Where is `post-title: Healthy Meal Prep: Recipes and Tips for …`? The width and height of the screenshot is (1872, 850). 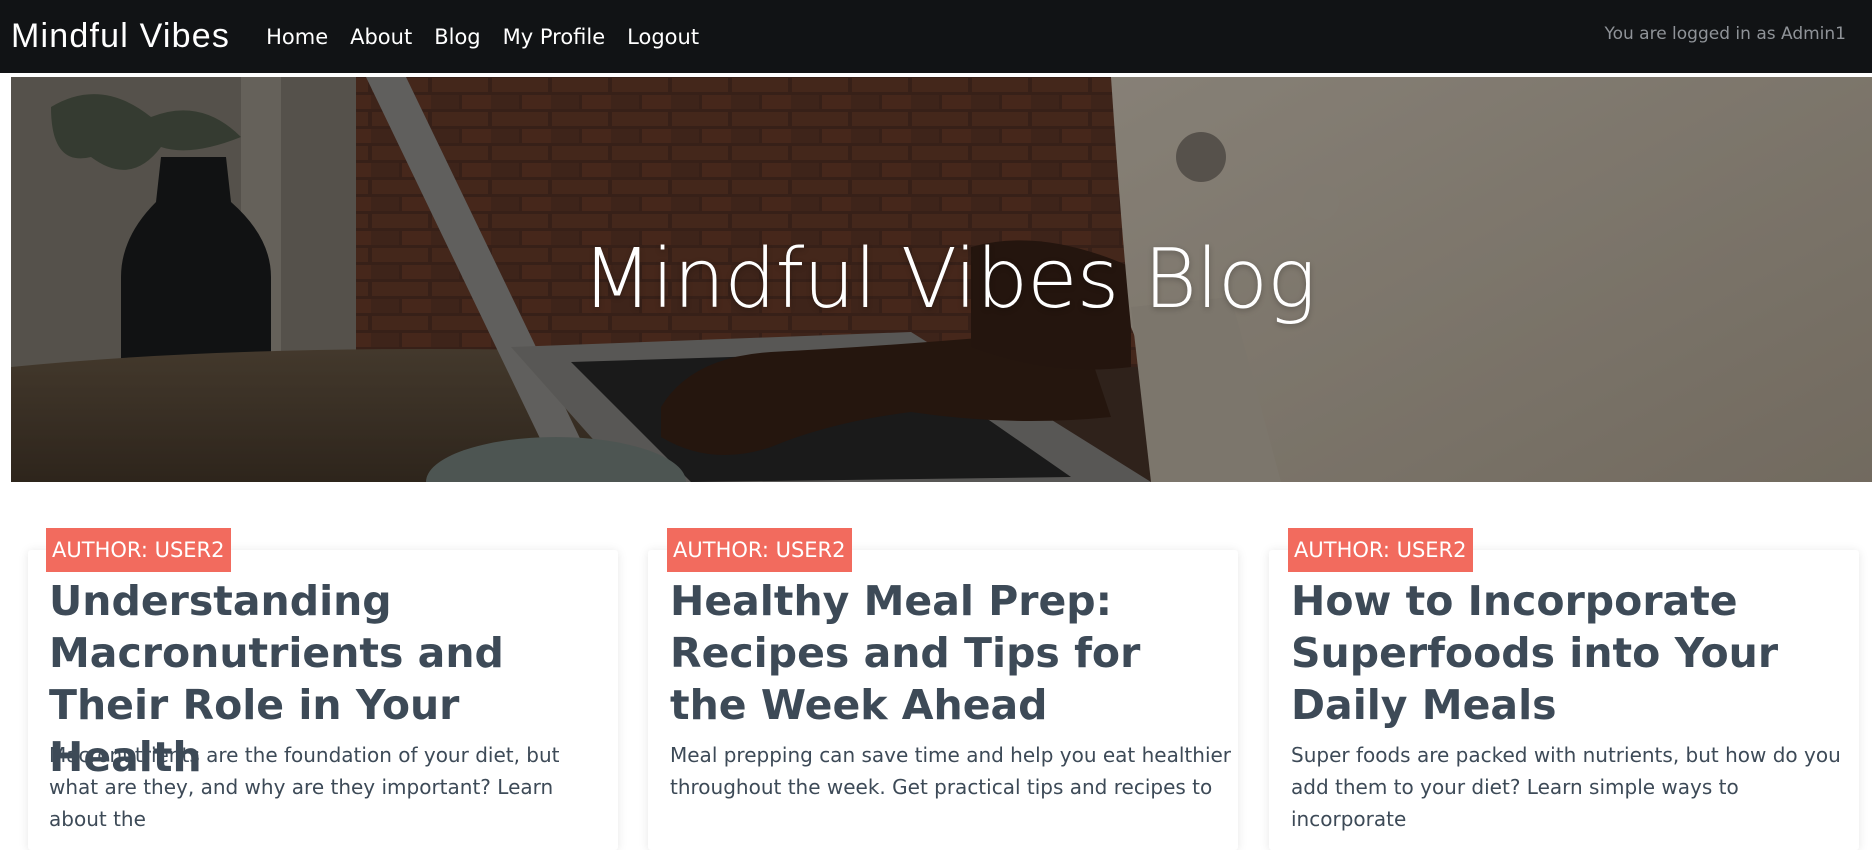 post-title: Healthy Meal Prep: Recipes and Tips for … is located at coordinates (950, 653).